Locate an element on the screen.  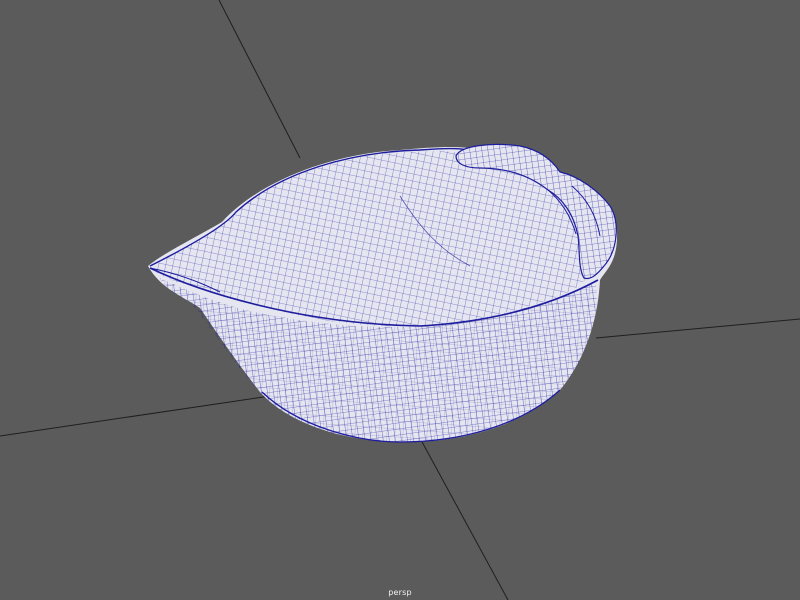
grid-line-left is located at coordinates (135, 416).